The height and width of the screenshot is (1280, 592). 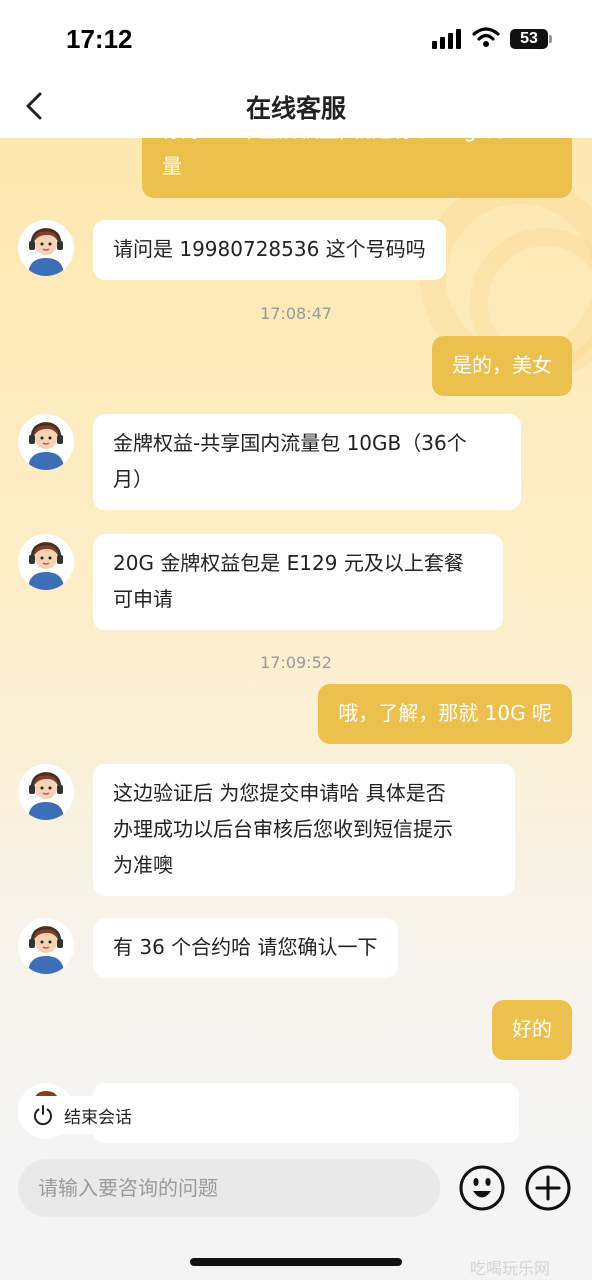 I want to click on message-bubble-received: 这边验证后 为您提交申请哈 具体是否 办理成功以后台审核后您收到短信提示 为准噢, so click(x=304, y=830).